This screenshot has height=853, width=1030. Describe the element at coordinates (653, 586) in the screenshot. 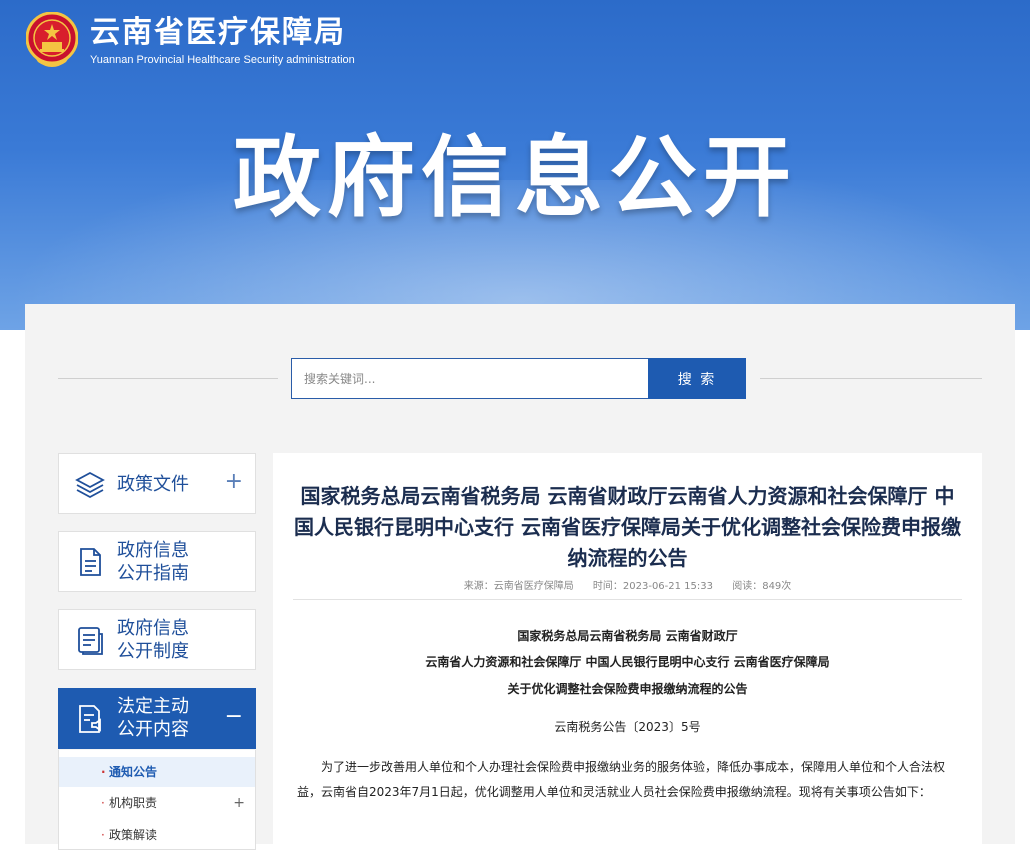

I see `article-time: 时间：2023-06-21 15:33` at that location.